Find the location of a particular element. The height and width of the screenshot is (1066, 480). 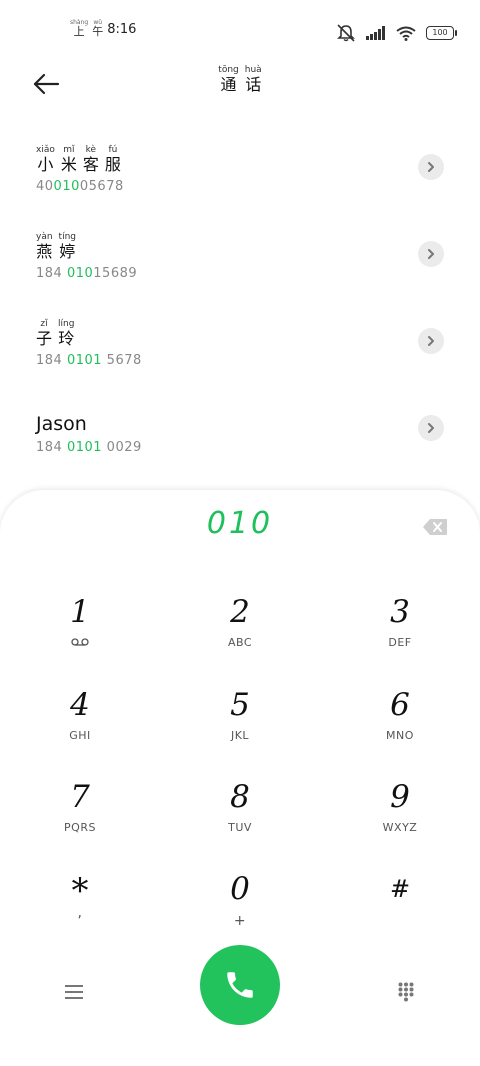

key-letters: ABC is located at coordinates (240, 642).